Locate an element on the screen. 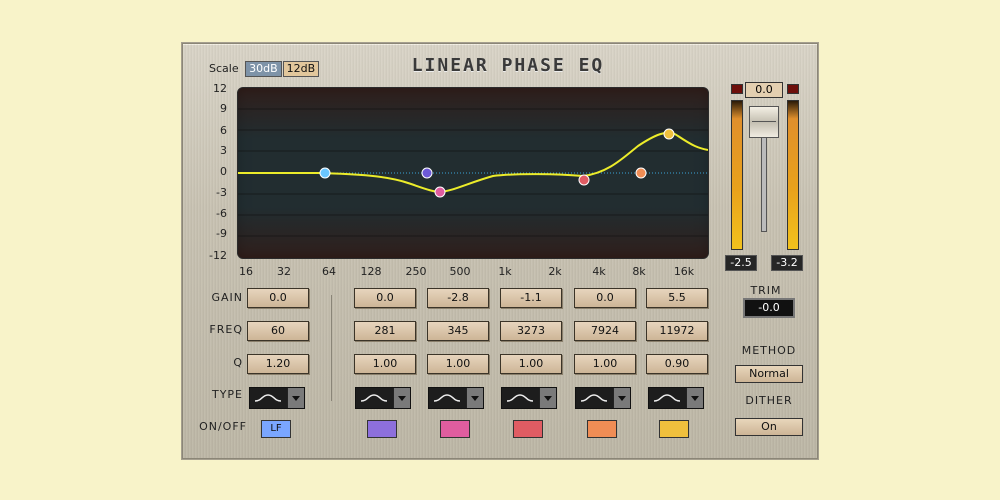  freq-tick: 500 is located at coordinates (460, 271).